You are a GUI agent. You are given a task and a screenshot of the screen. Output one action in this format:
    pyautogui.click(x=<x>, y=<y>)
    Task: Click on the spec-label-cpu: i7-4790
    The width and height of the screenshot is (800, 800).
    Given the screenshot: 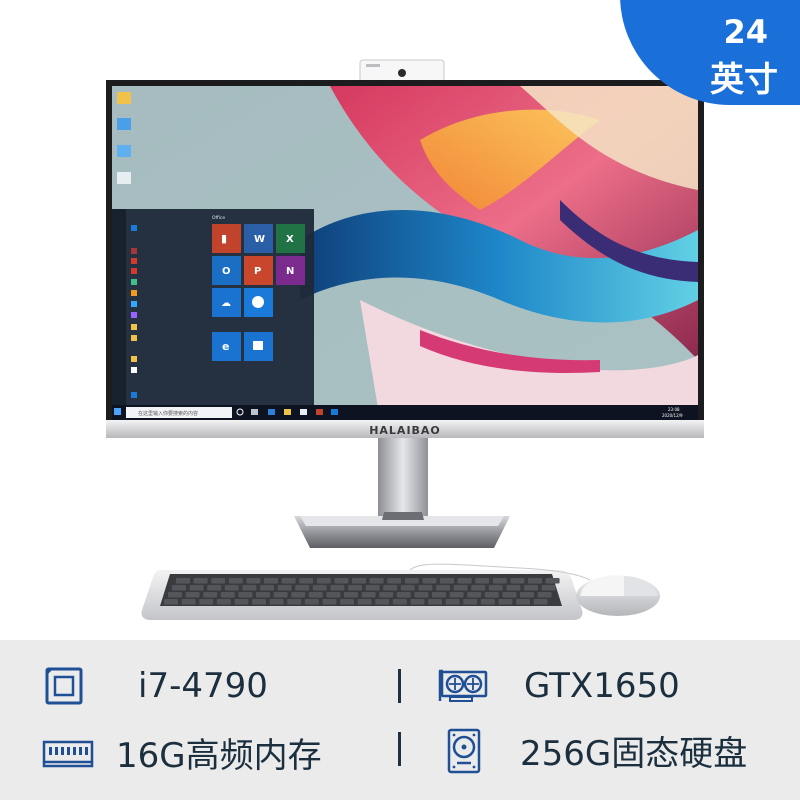 What is the action you would take?
    pyautogui.click(x=203, y=686)
    